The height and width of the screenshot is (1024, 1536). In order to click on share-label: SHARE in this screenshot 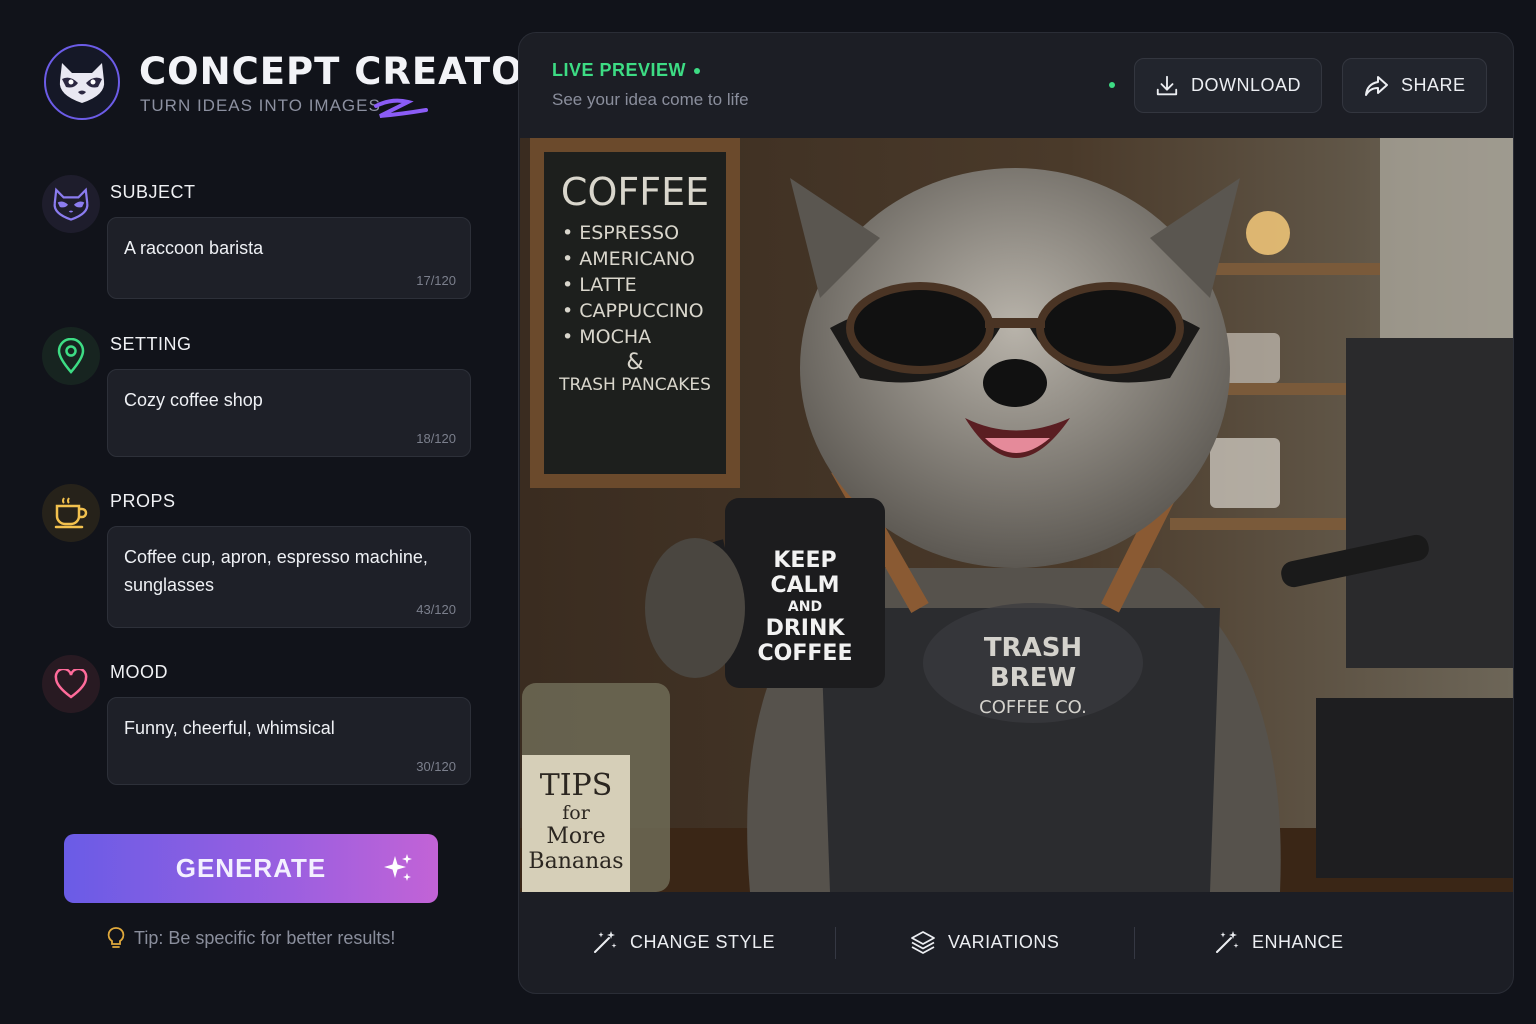, I will do `click(1433, 85)`.